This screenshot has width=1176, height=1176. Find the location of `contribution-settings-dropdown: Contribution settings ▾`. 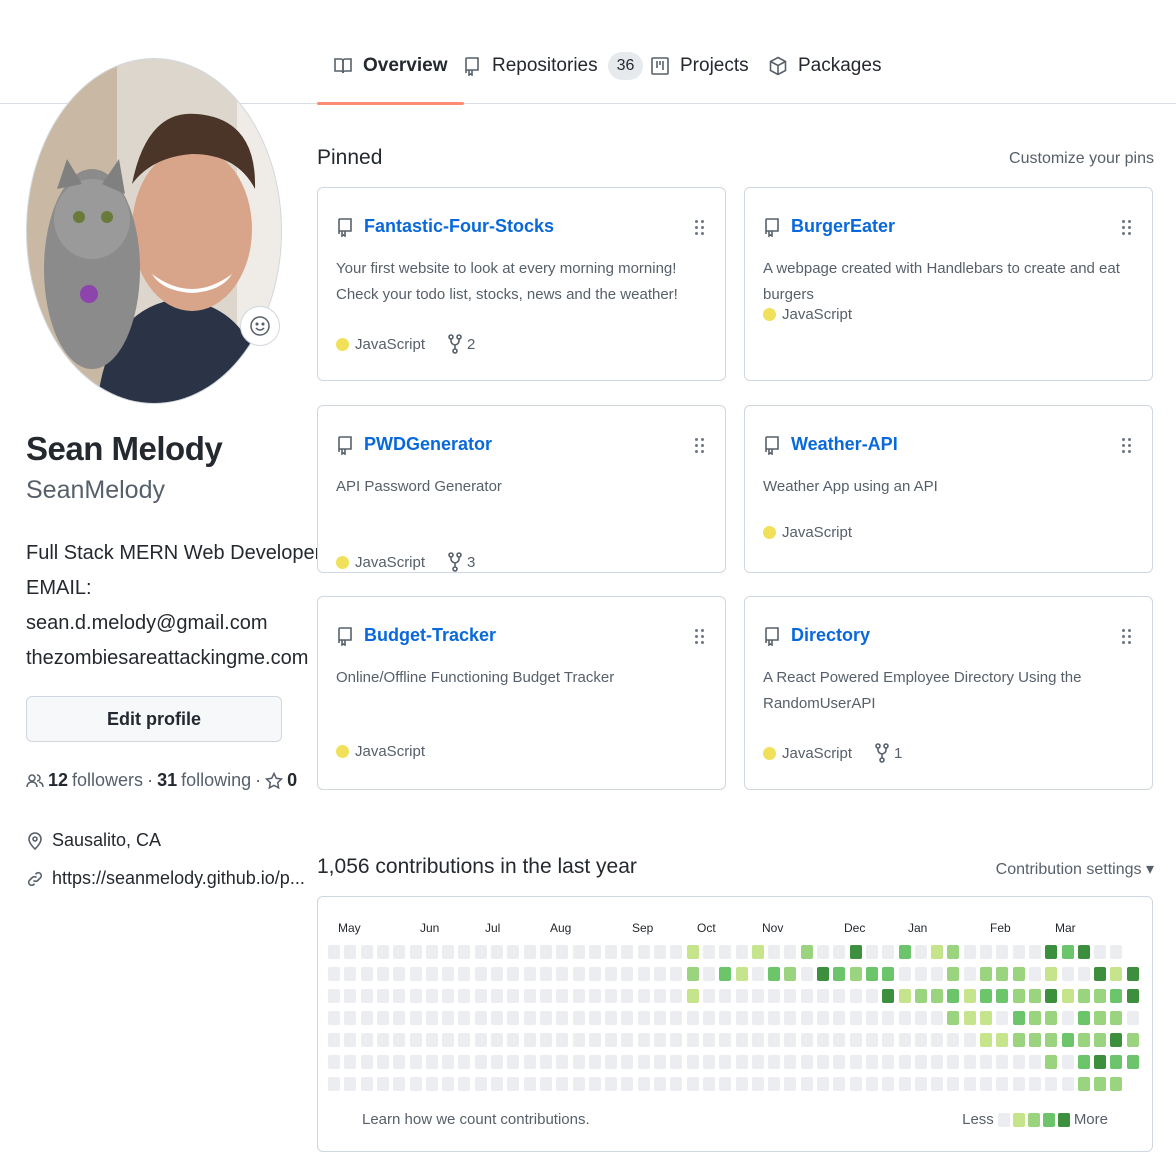

contribution-settings-dropdown: Contribution settings ▾ is located at coordinates (1075, 869).